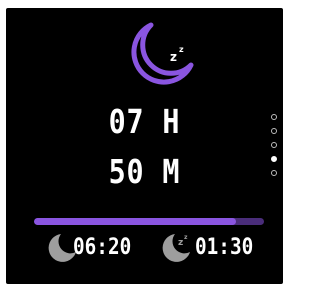  I want to click on sleep-hours: 07 H, so click(144, 121).